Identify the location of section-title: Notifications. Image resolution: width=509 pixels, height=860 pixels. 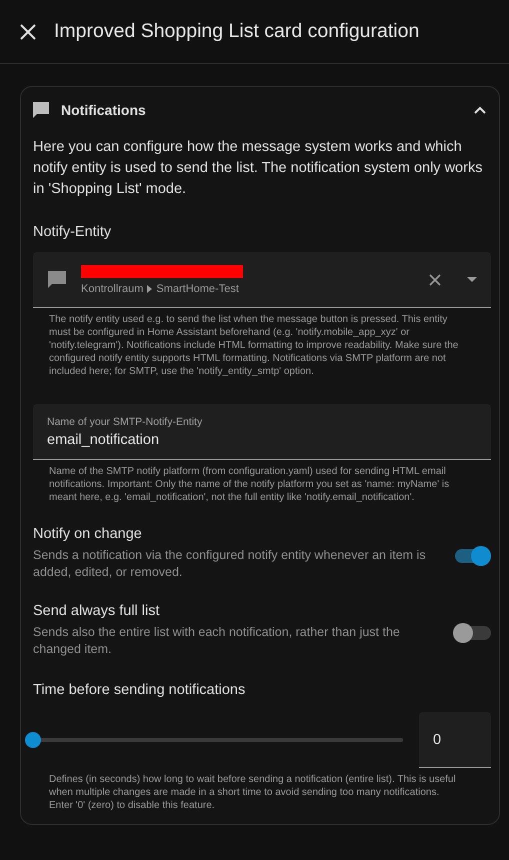
(104, 110).